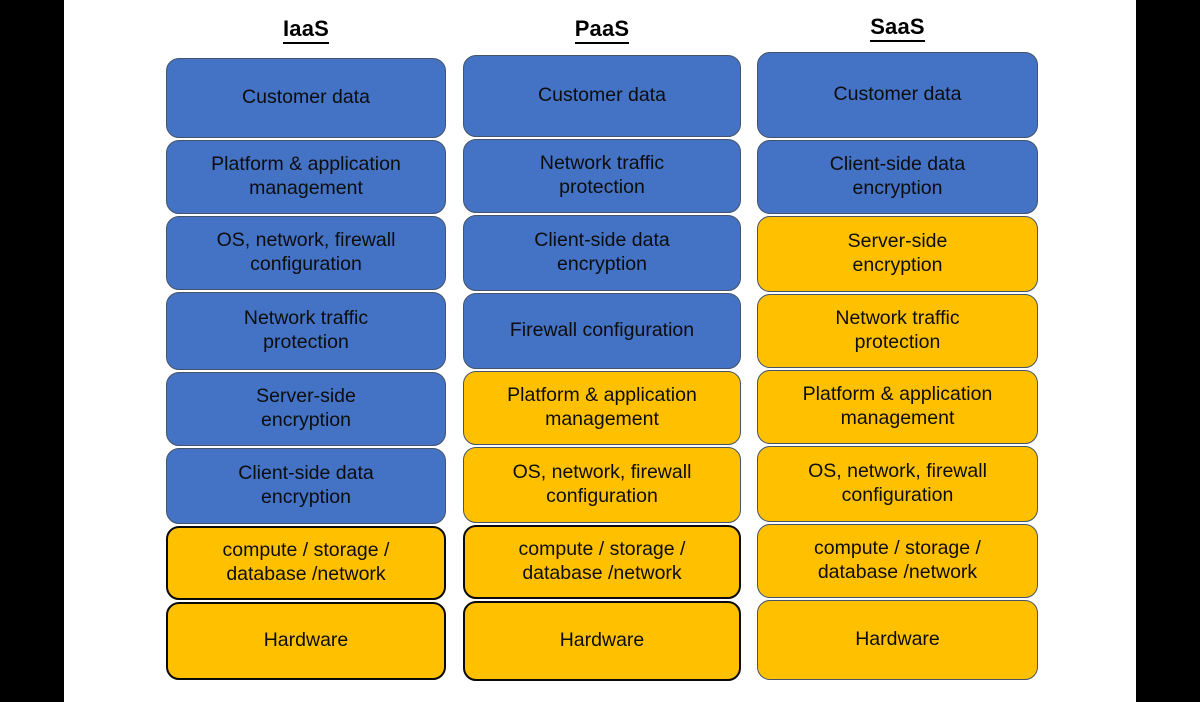  I want to click on layer-label: Firewall configuration, so click(602, 330).